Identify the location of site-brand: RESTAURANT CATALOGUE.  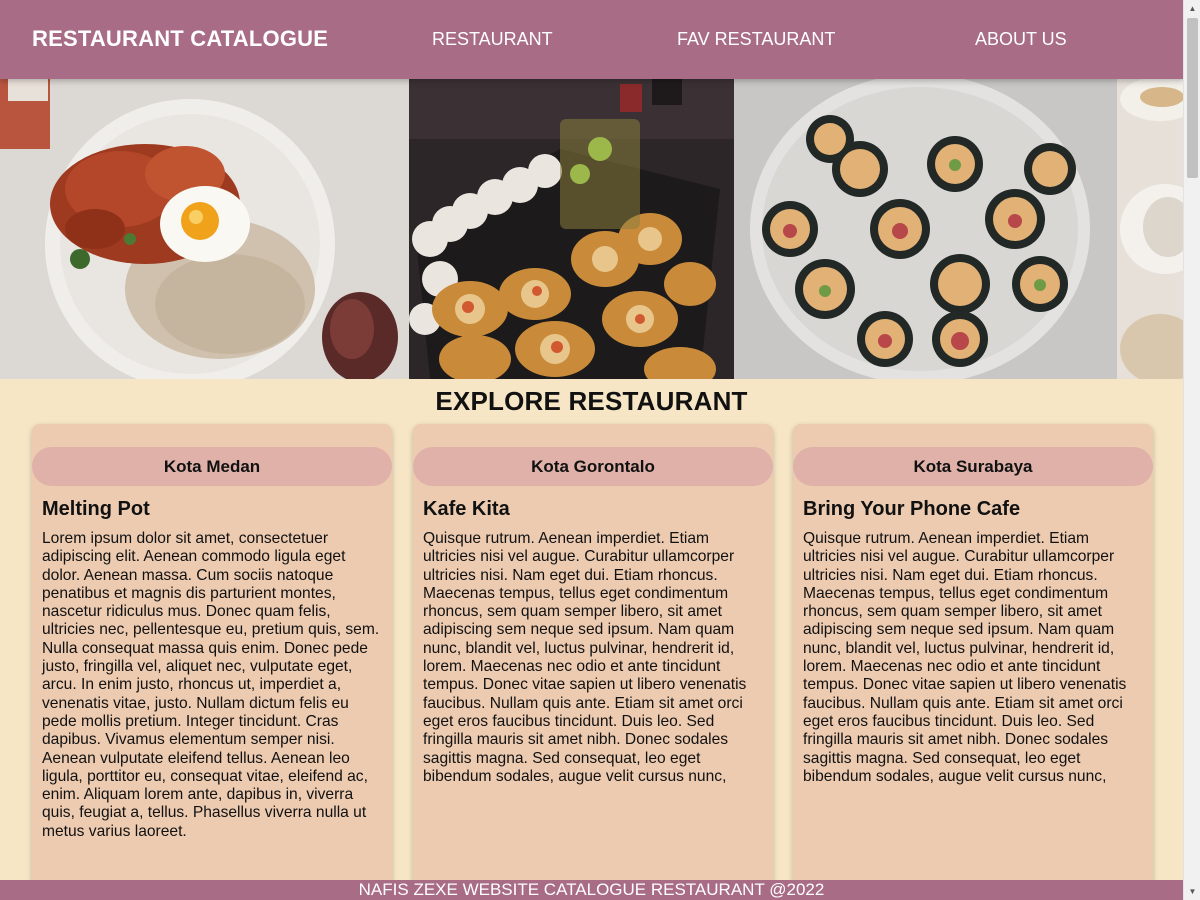
(180, 39).